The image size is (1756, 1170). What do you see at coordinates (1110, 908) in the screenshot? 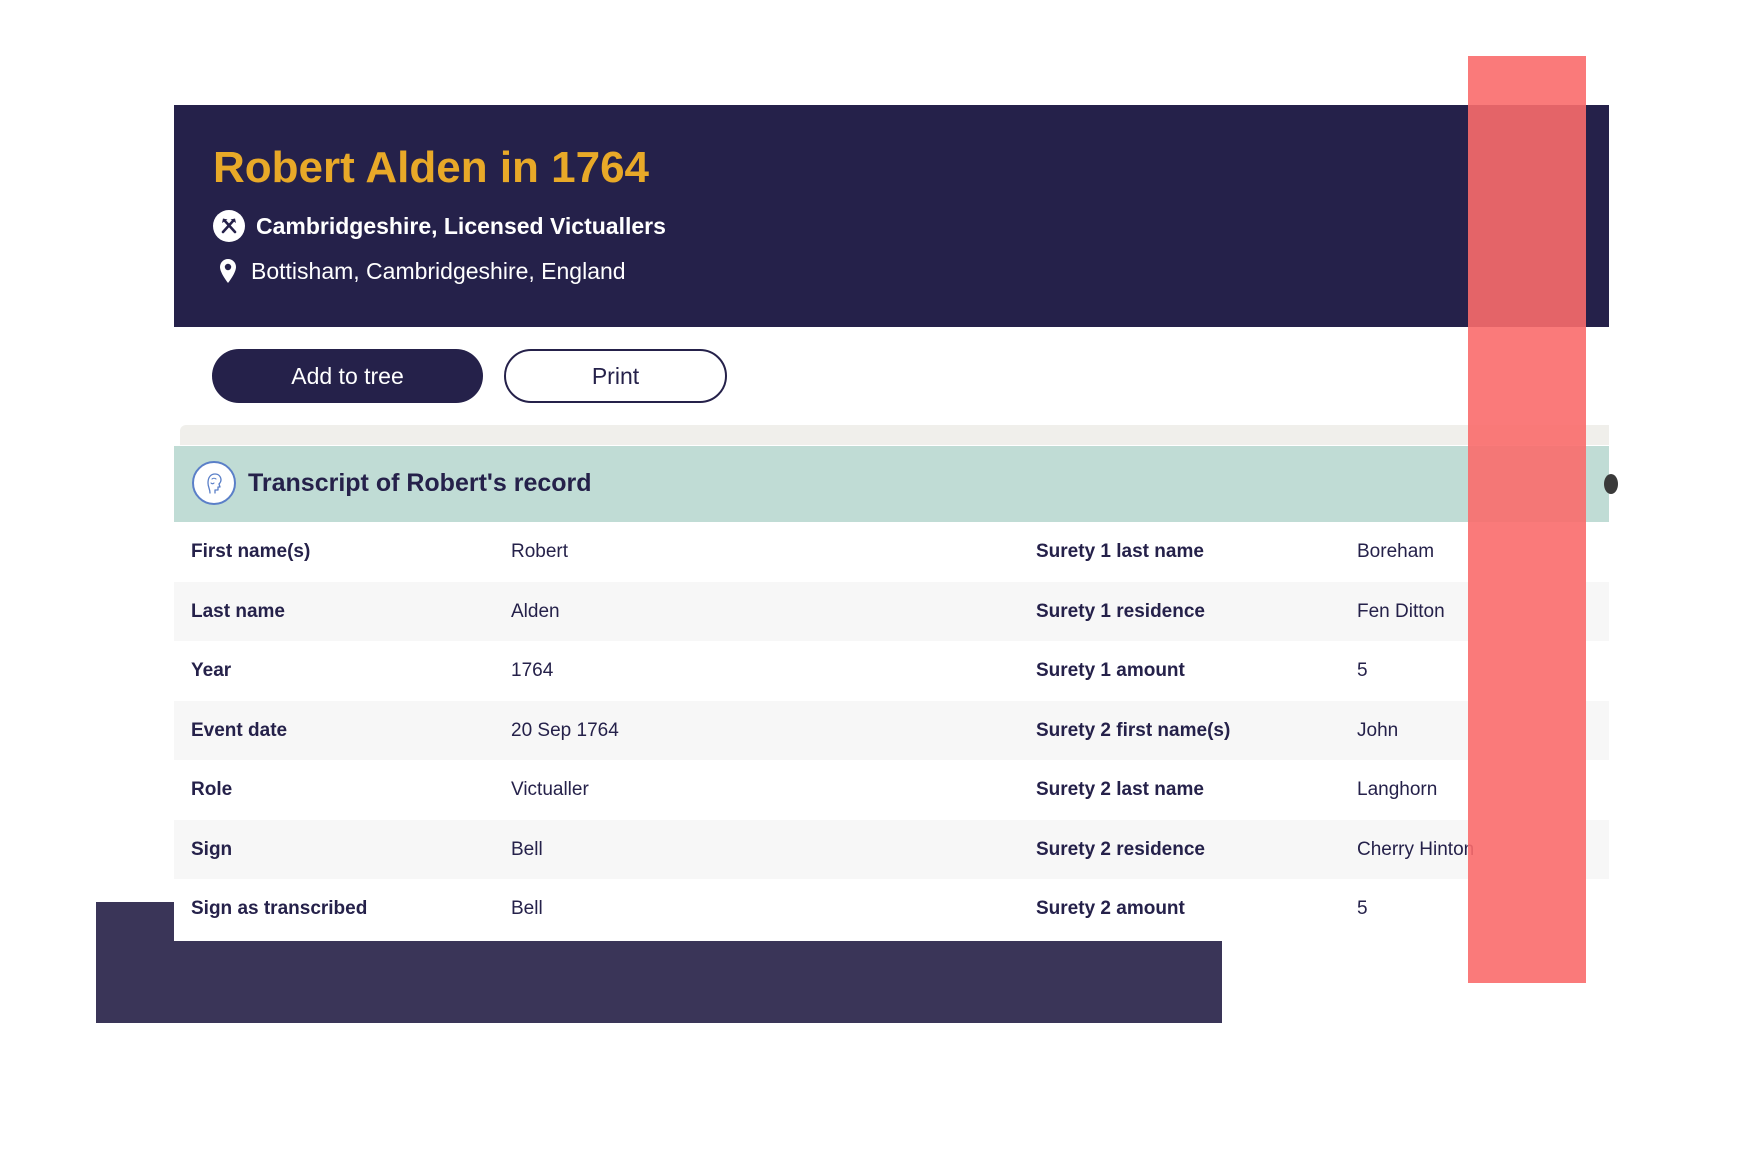
I see `field-label: Surety 2 amount` at bounding box center [1110, 908].